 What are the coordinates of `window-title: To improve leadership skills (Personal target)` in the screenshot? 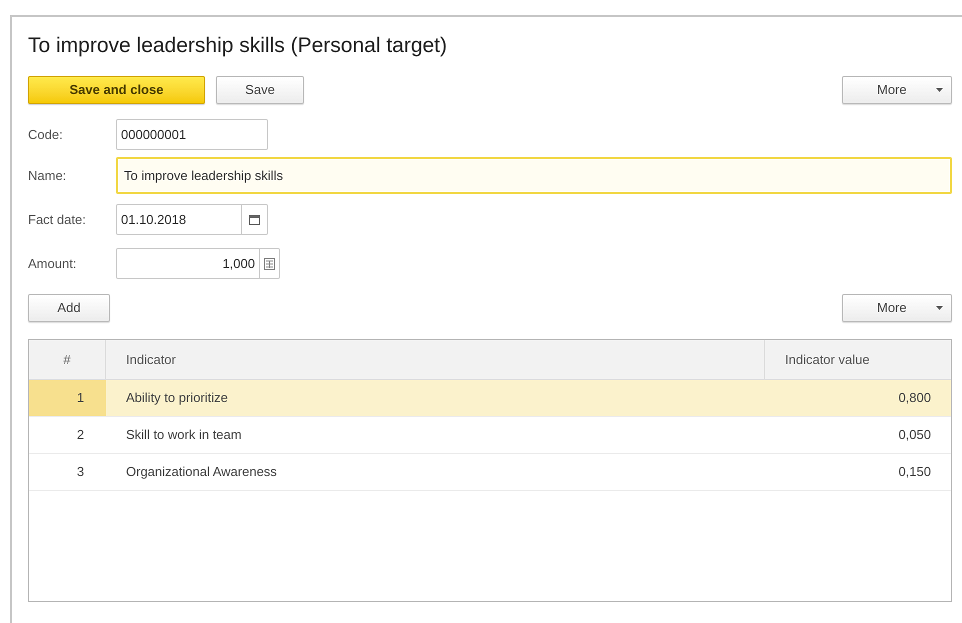 It's located at (238, 46).